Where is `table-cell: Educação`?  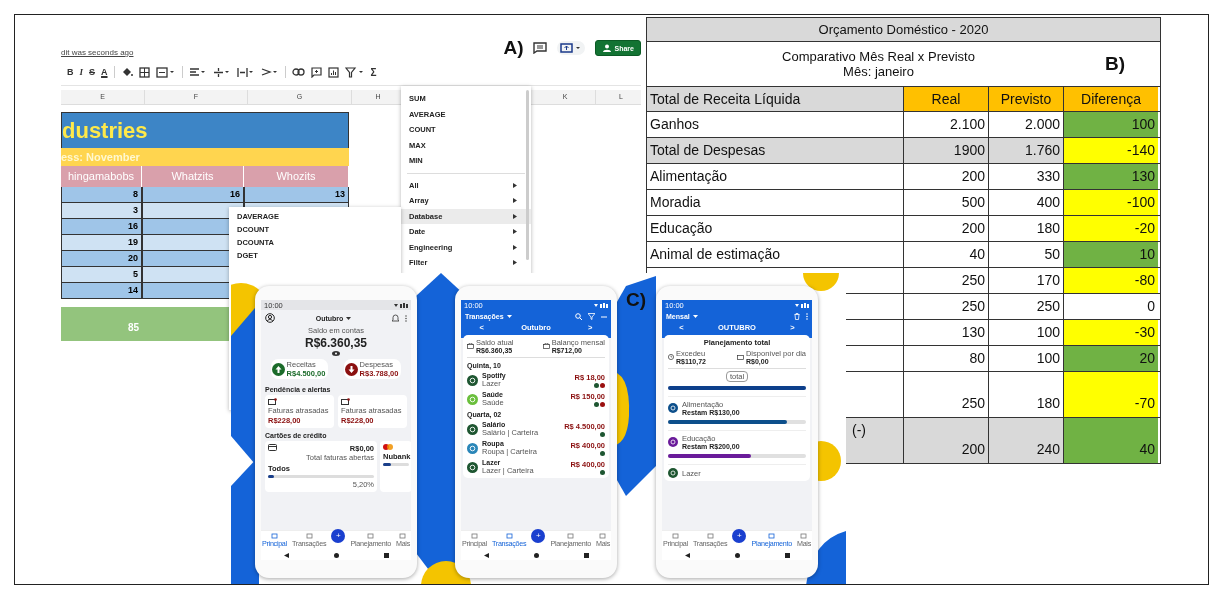
table-cell: Educação is located at coordinates (775, 228).